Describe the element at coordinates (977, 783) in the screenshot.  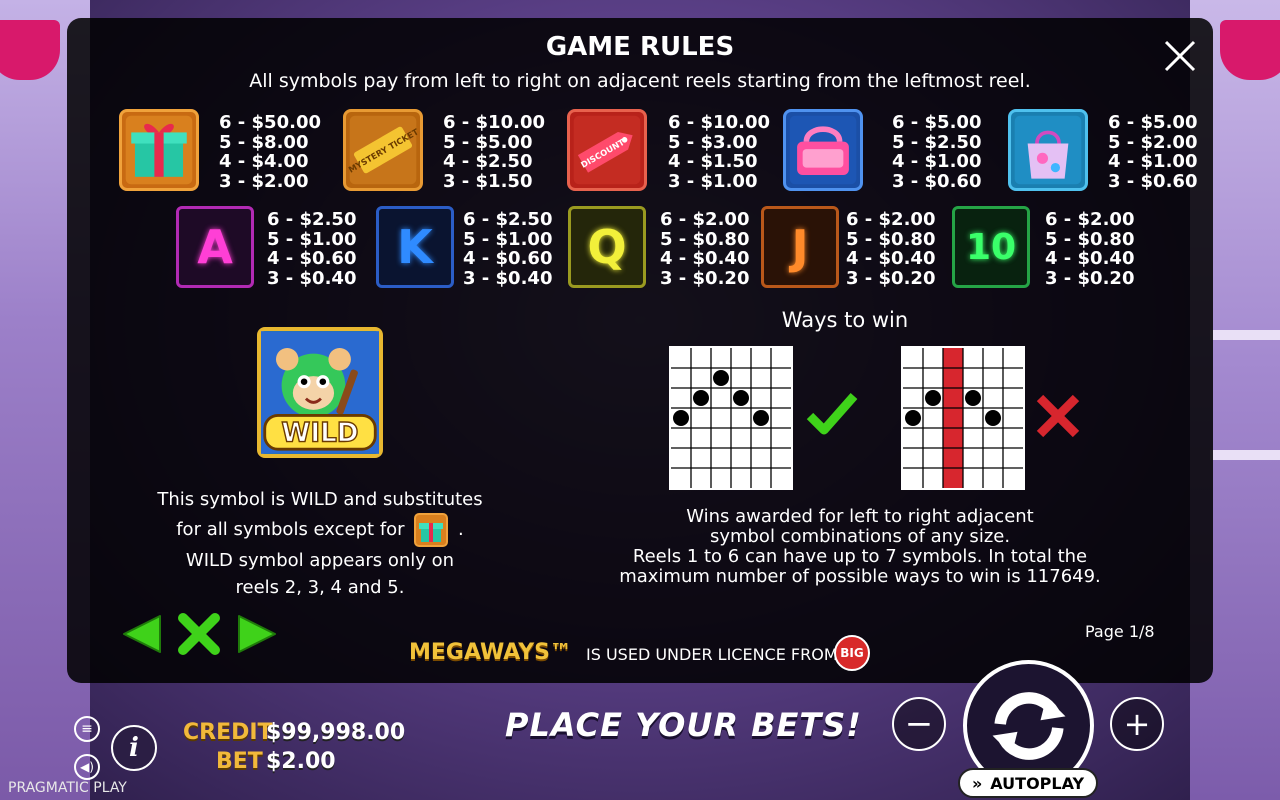
I see `fast-forward-icon: »` at that location.